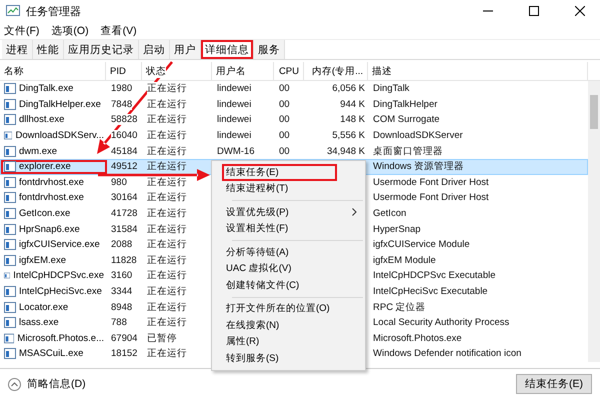 The image size is (600, 400). What do you see at coordinates (534, 11) in the screenshot?
I see `maximize-icon` at bounding box center [534, 11].